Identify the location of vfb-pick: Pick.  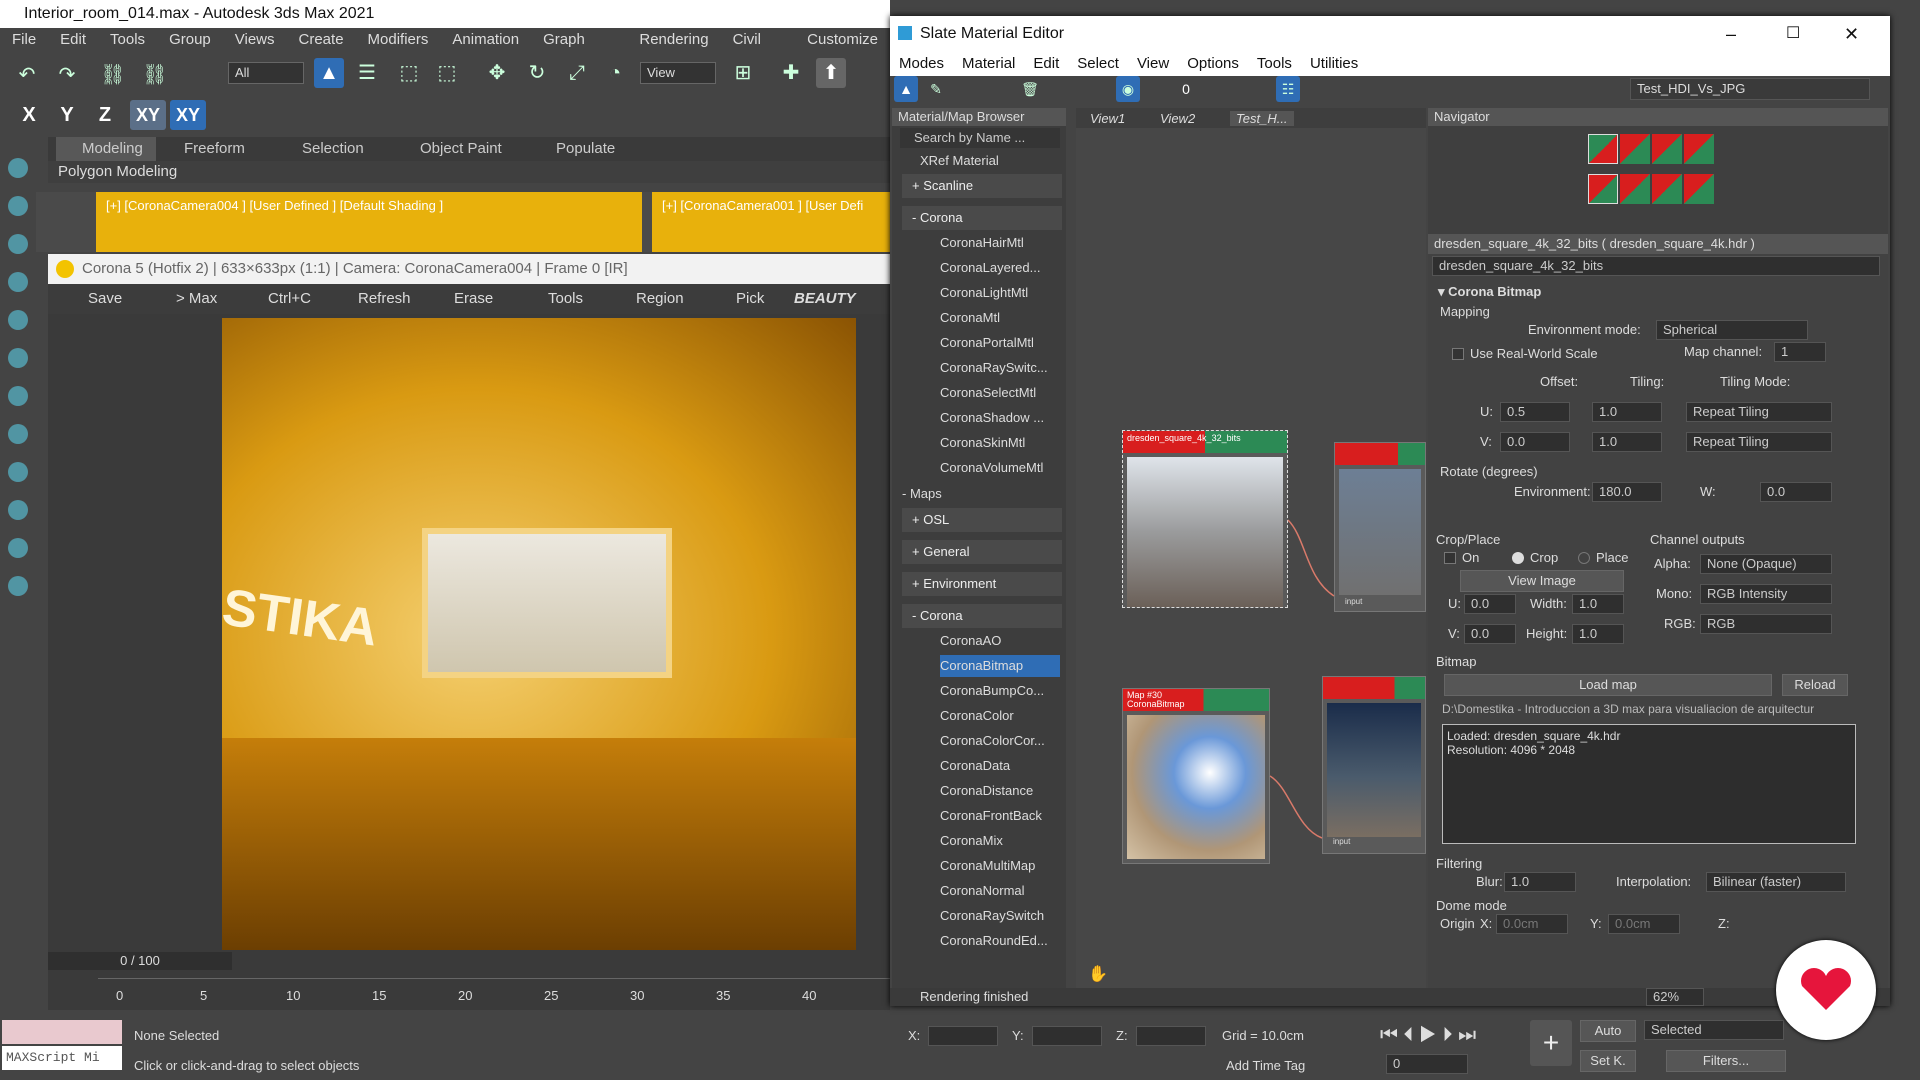
(750, 298).